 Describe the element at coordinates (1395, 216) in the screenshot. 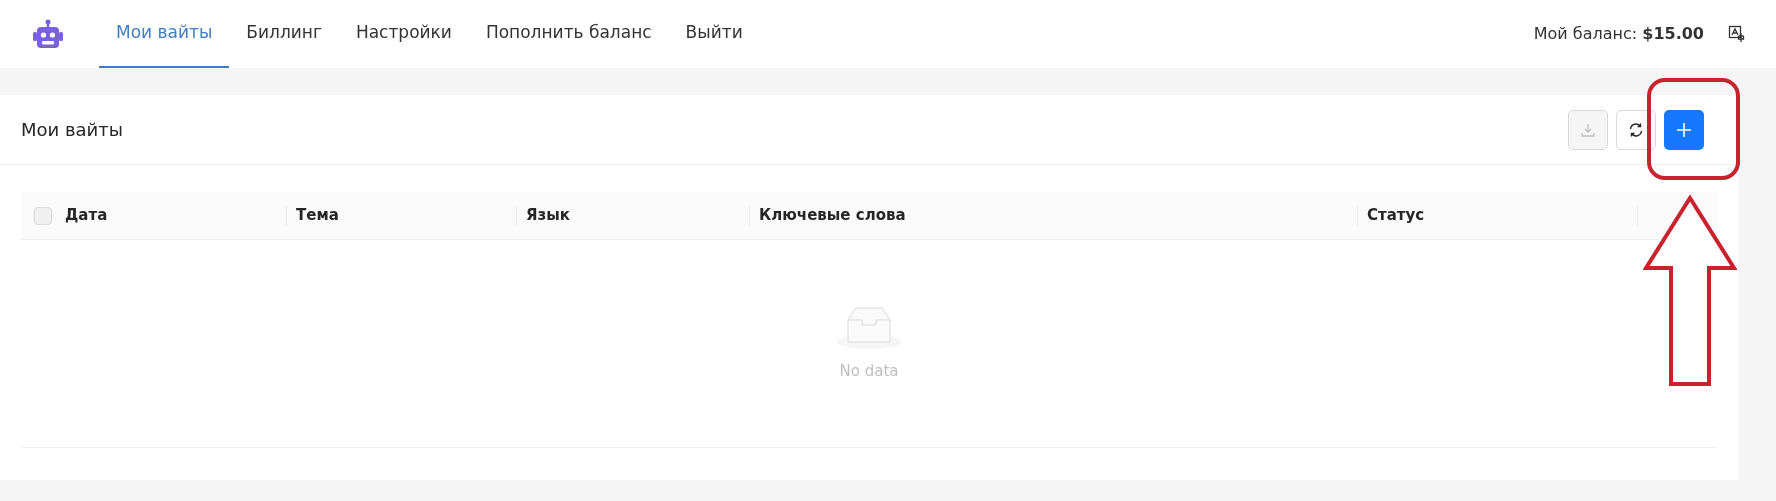

I see `column-header: Статус` at that location.